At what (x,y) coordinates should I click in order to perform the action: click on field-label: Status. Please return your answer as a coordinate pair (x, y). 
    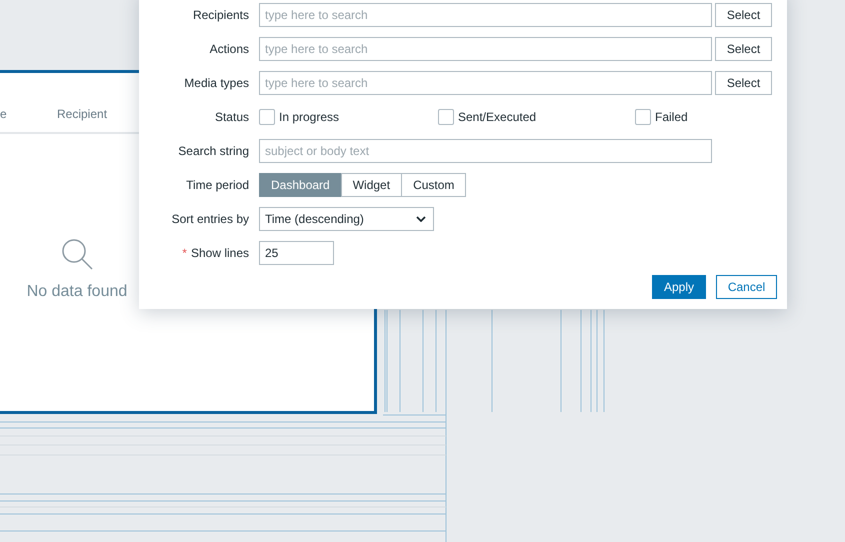
    Looking at the image, I should click on (231, 117).